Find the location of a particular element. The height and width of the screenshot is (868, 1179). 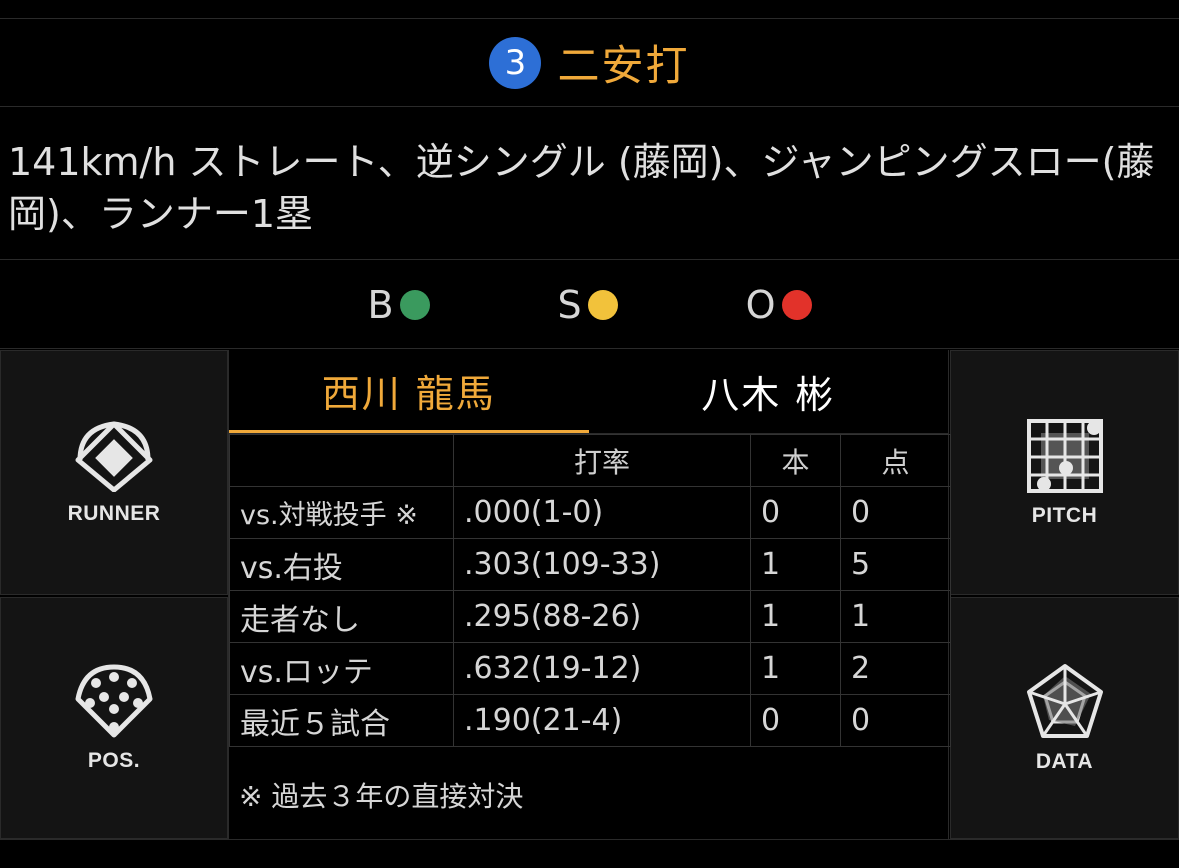

header-split is located at coordinates (341, 460).